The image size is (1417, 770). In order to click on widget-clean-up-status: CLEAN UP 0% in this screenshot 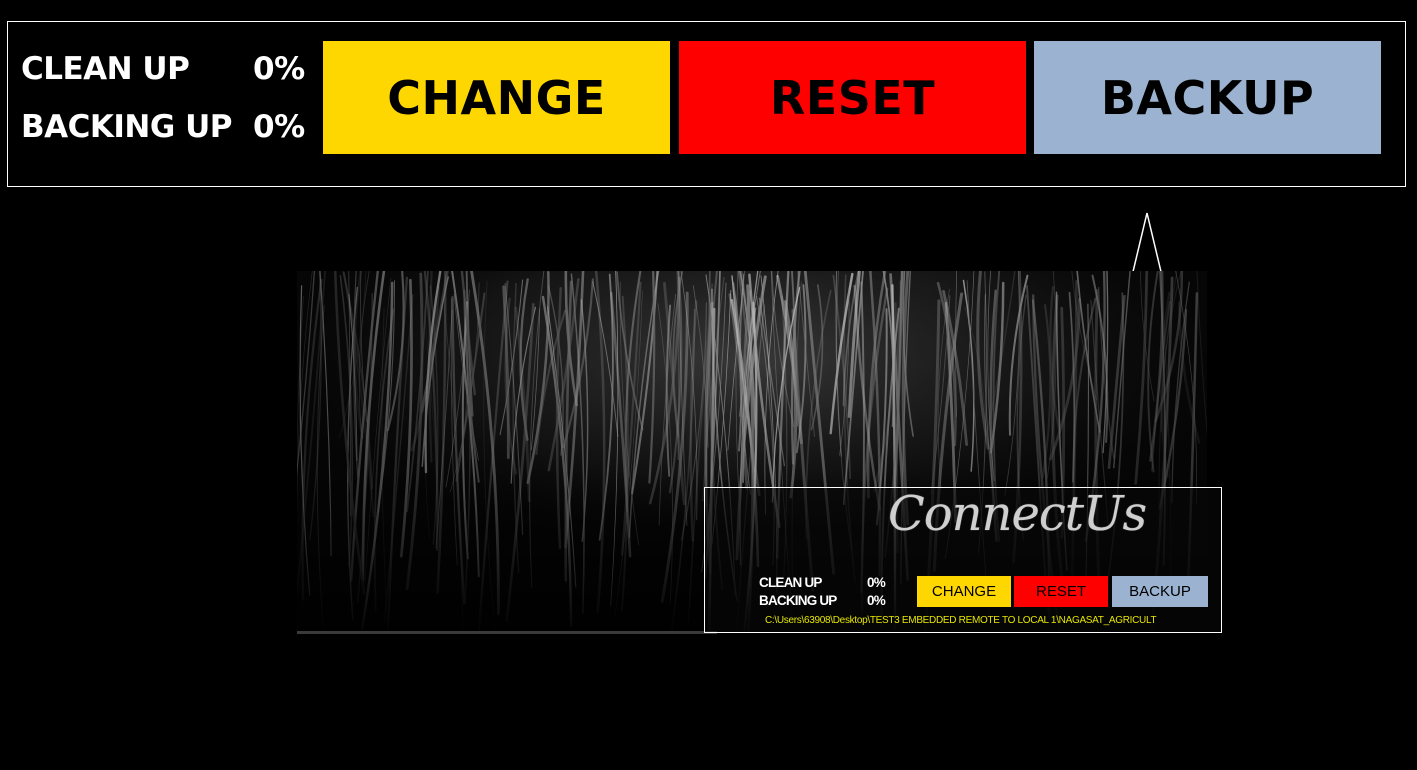, I will do `click(822, 583)`.